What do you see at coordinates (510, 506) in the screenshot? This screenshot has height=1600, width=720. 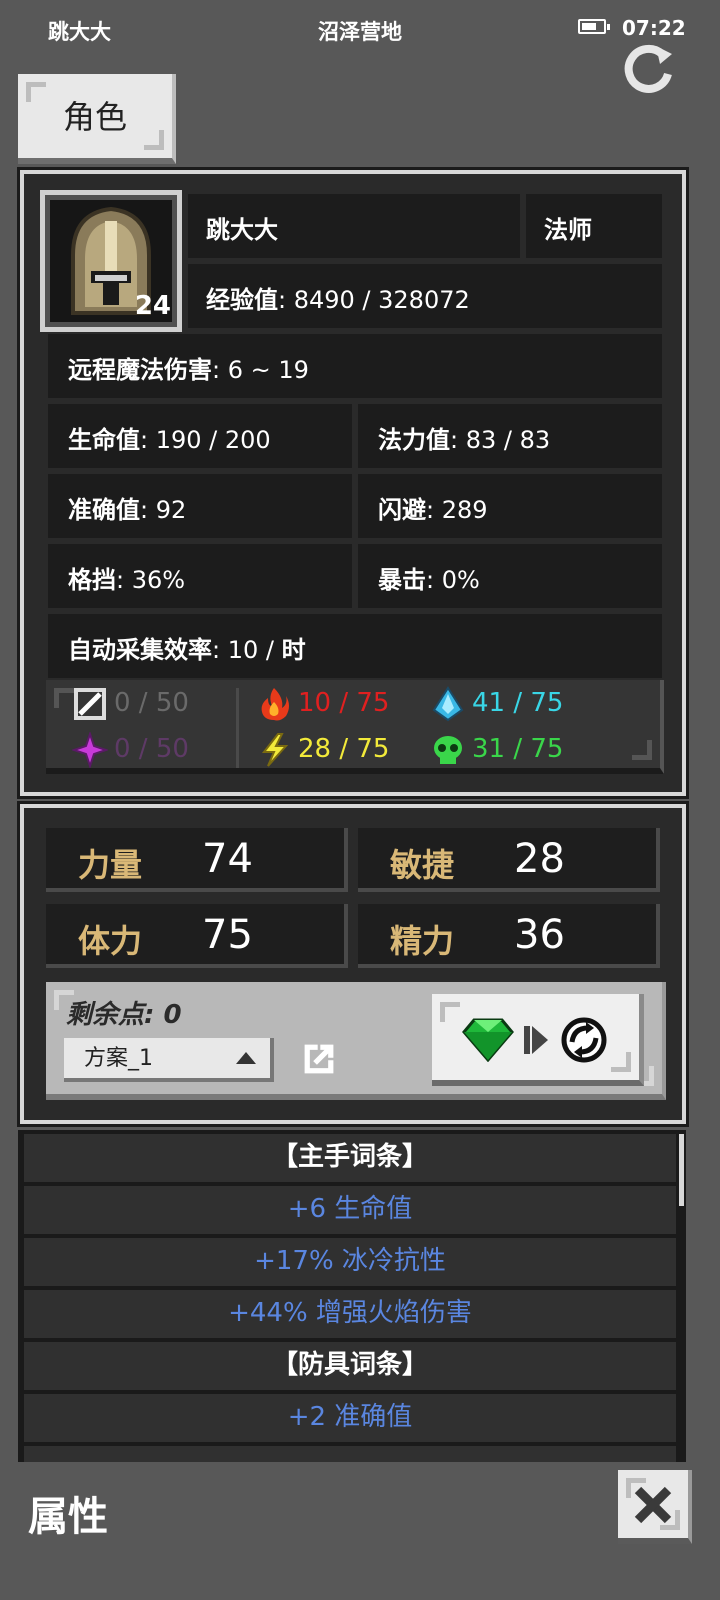 I see `dodge-cell: 闪避: 289` at bounding box center [510, 506].